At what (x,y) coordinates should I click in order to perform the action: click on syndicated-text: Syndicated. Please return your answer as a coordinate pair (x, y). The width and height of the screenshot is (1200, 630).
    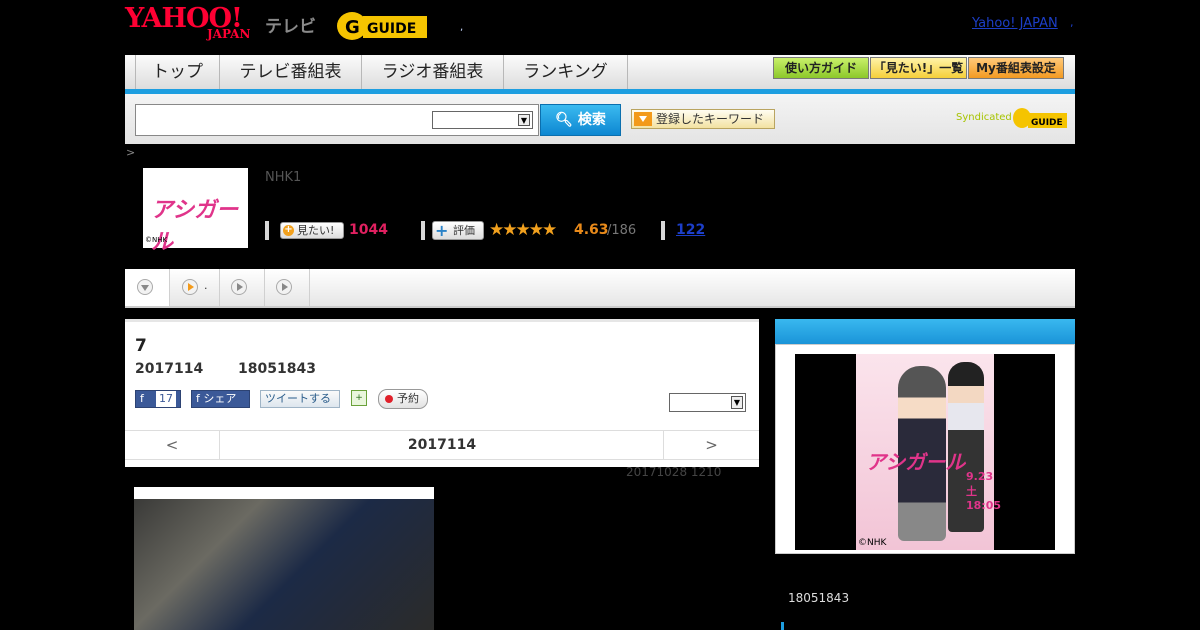
    Looking at the image, I should click on (984, 117).